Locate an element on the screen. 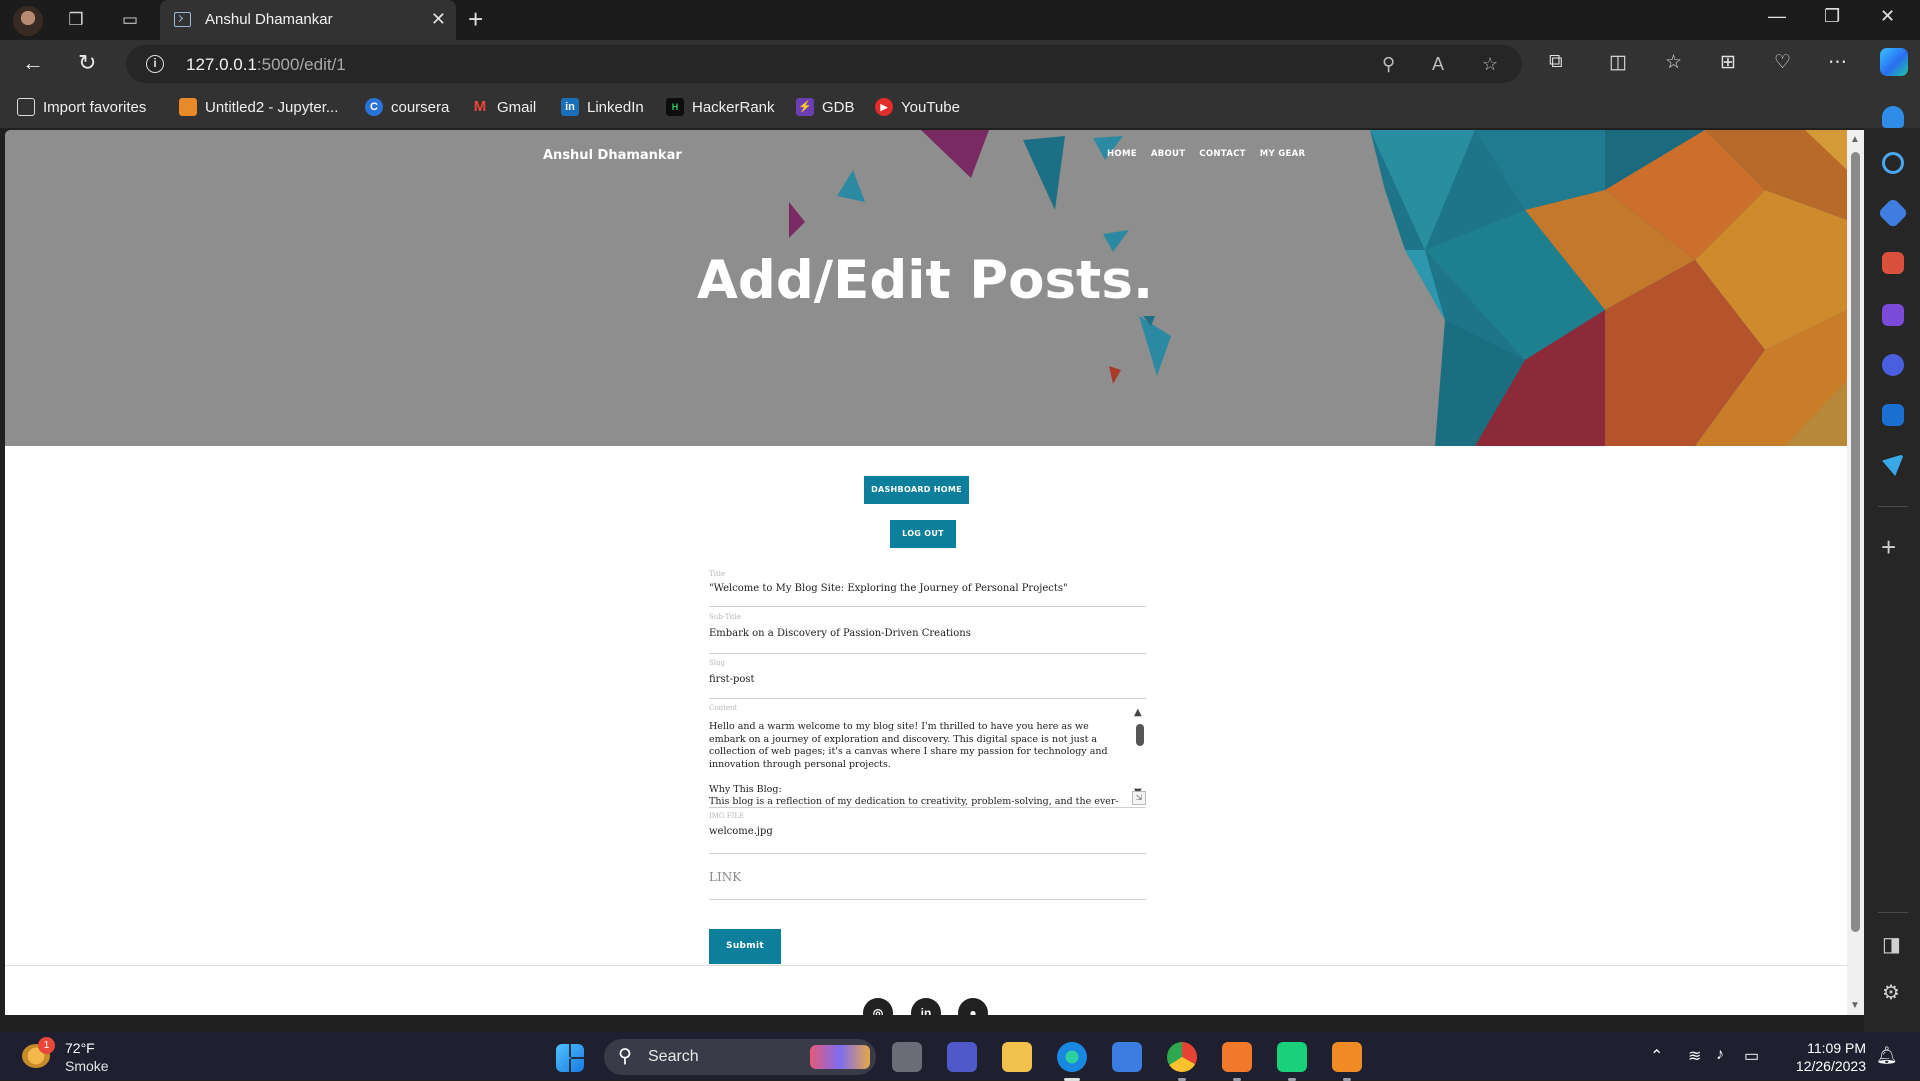 Image resolution: width=1920 pixels, height=1081 pixels. workspaces-icon: ❒ is located at coordinates (76, 20).